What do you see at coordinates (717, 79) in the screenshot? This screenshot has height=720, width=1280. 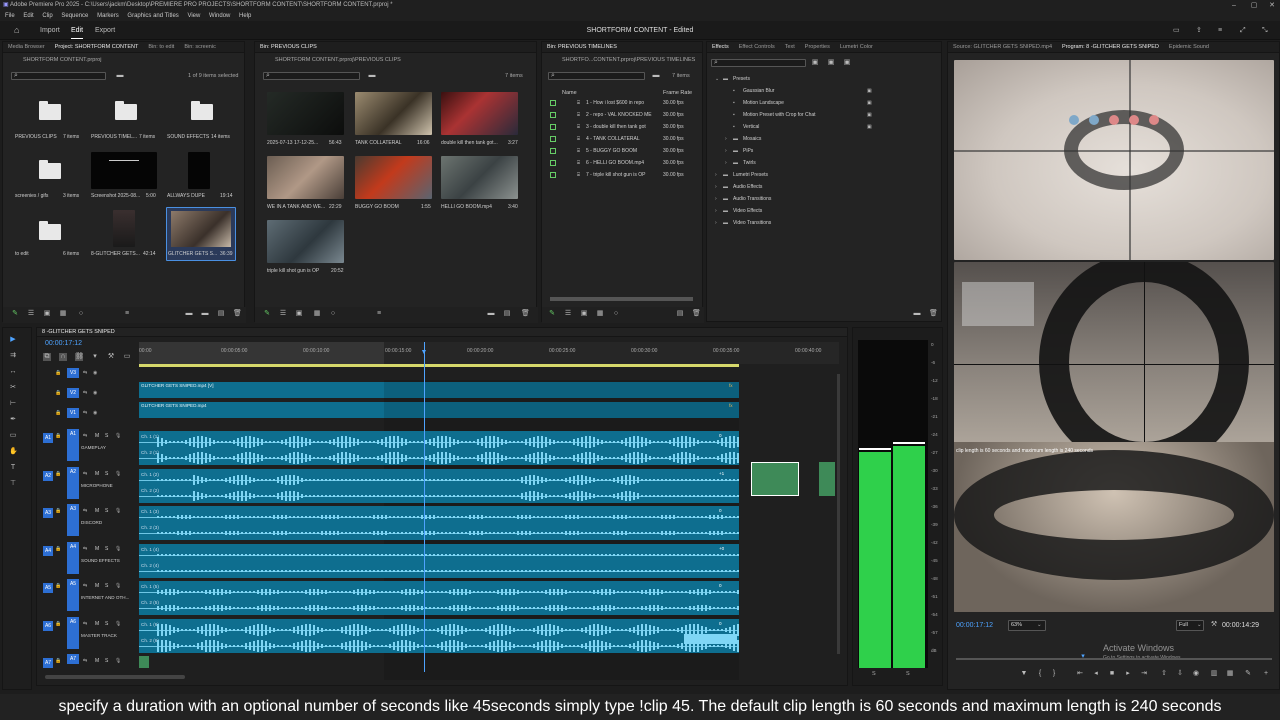 I see `chevron-down-icon: ⌄` at bounding box center [717, 79].